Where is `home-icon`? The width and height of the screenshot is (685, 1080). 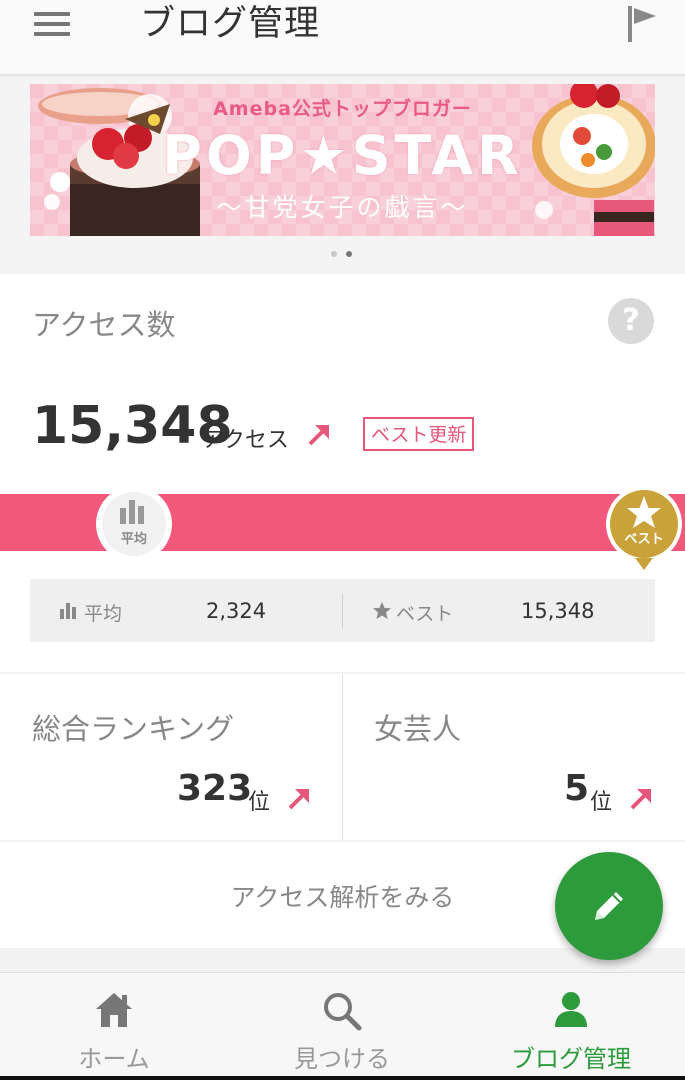 home-icon is located at coordinates (114, 1010).